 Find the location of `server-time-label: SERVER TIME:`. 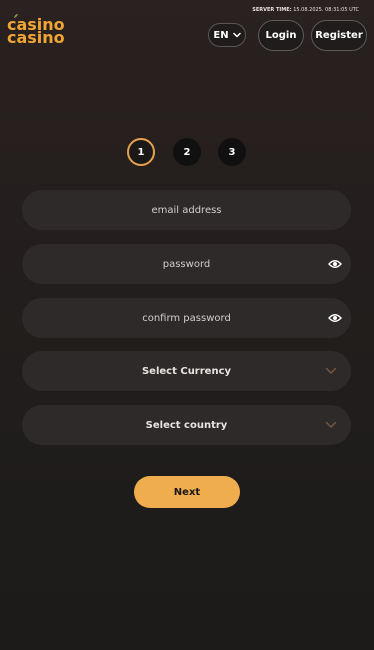

server-time-label: SERVER TIME: is located at coordinates (272, 10).